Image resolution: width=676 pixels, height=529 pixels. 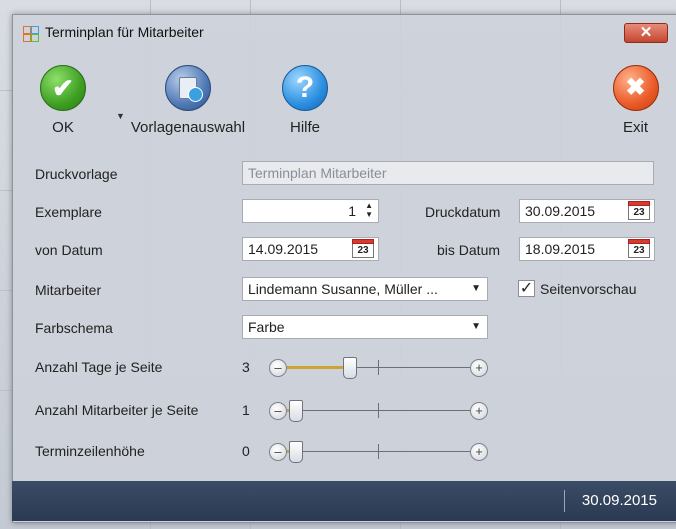 What do you see at coordinates (246, 410) in the screenshot?
I see `anzahl-mitarbeiter-value: 1` at bounding box center [246, 410].